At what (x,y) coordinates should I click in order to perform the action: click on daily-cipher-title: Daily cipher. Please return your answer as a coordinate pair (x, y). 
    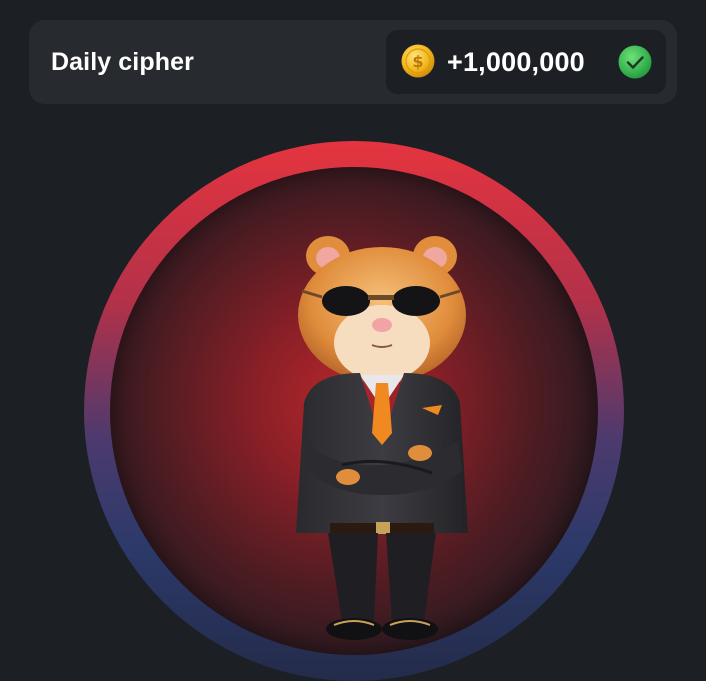
    Looking at the image, I should click on (122, 62).